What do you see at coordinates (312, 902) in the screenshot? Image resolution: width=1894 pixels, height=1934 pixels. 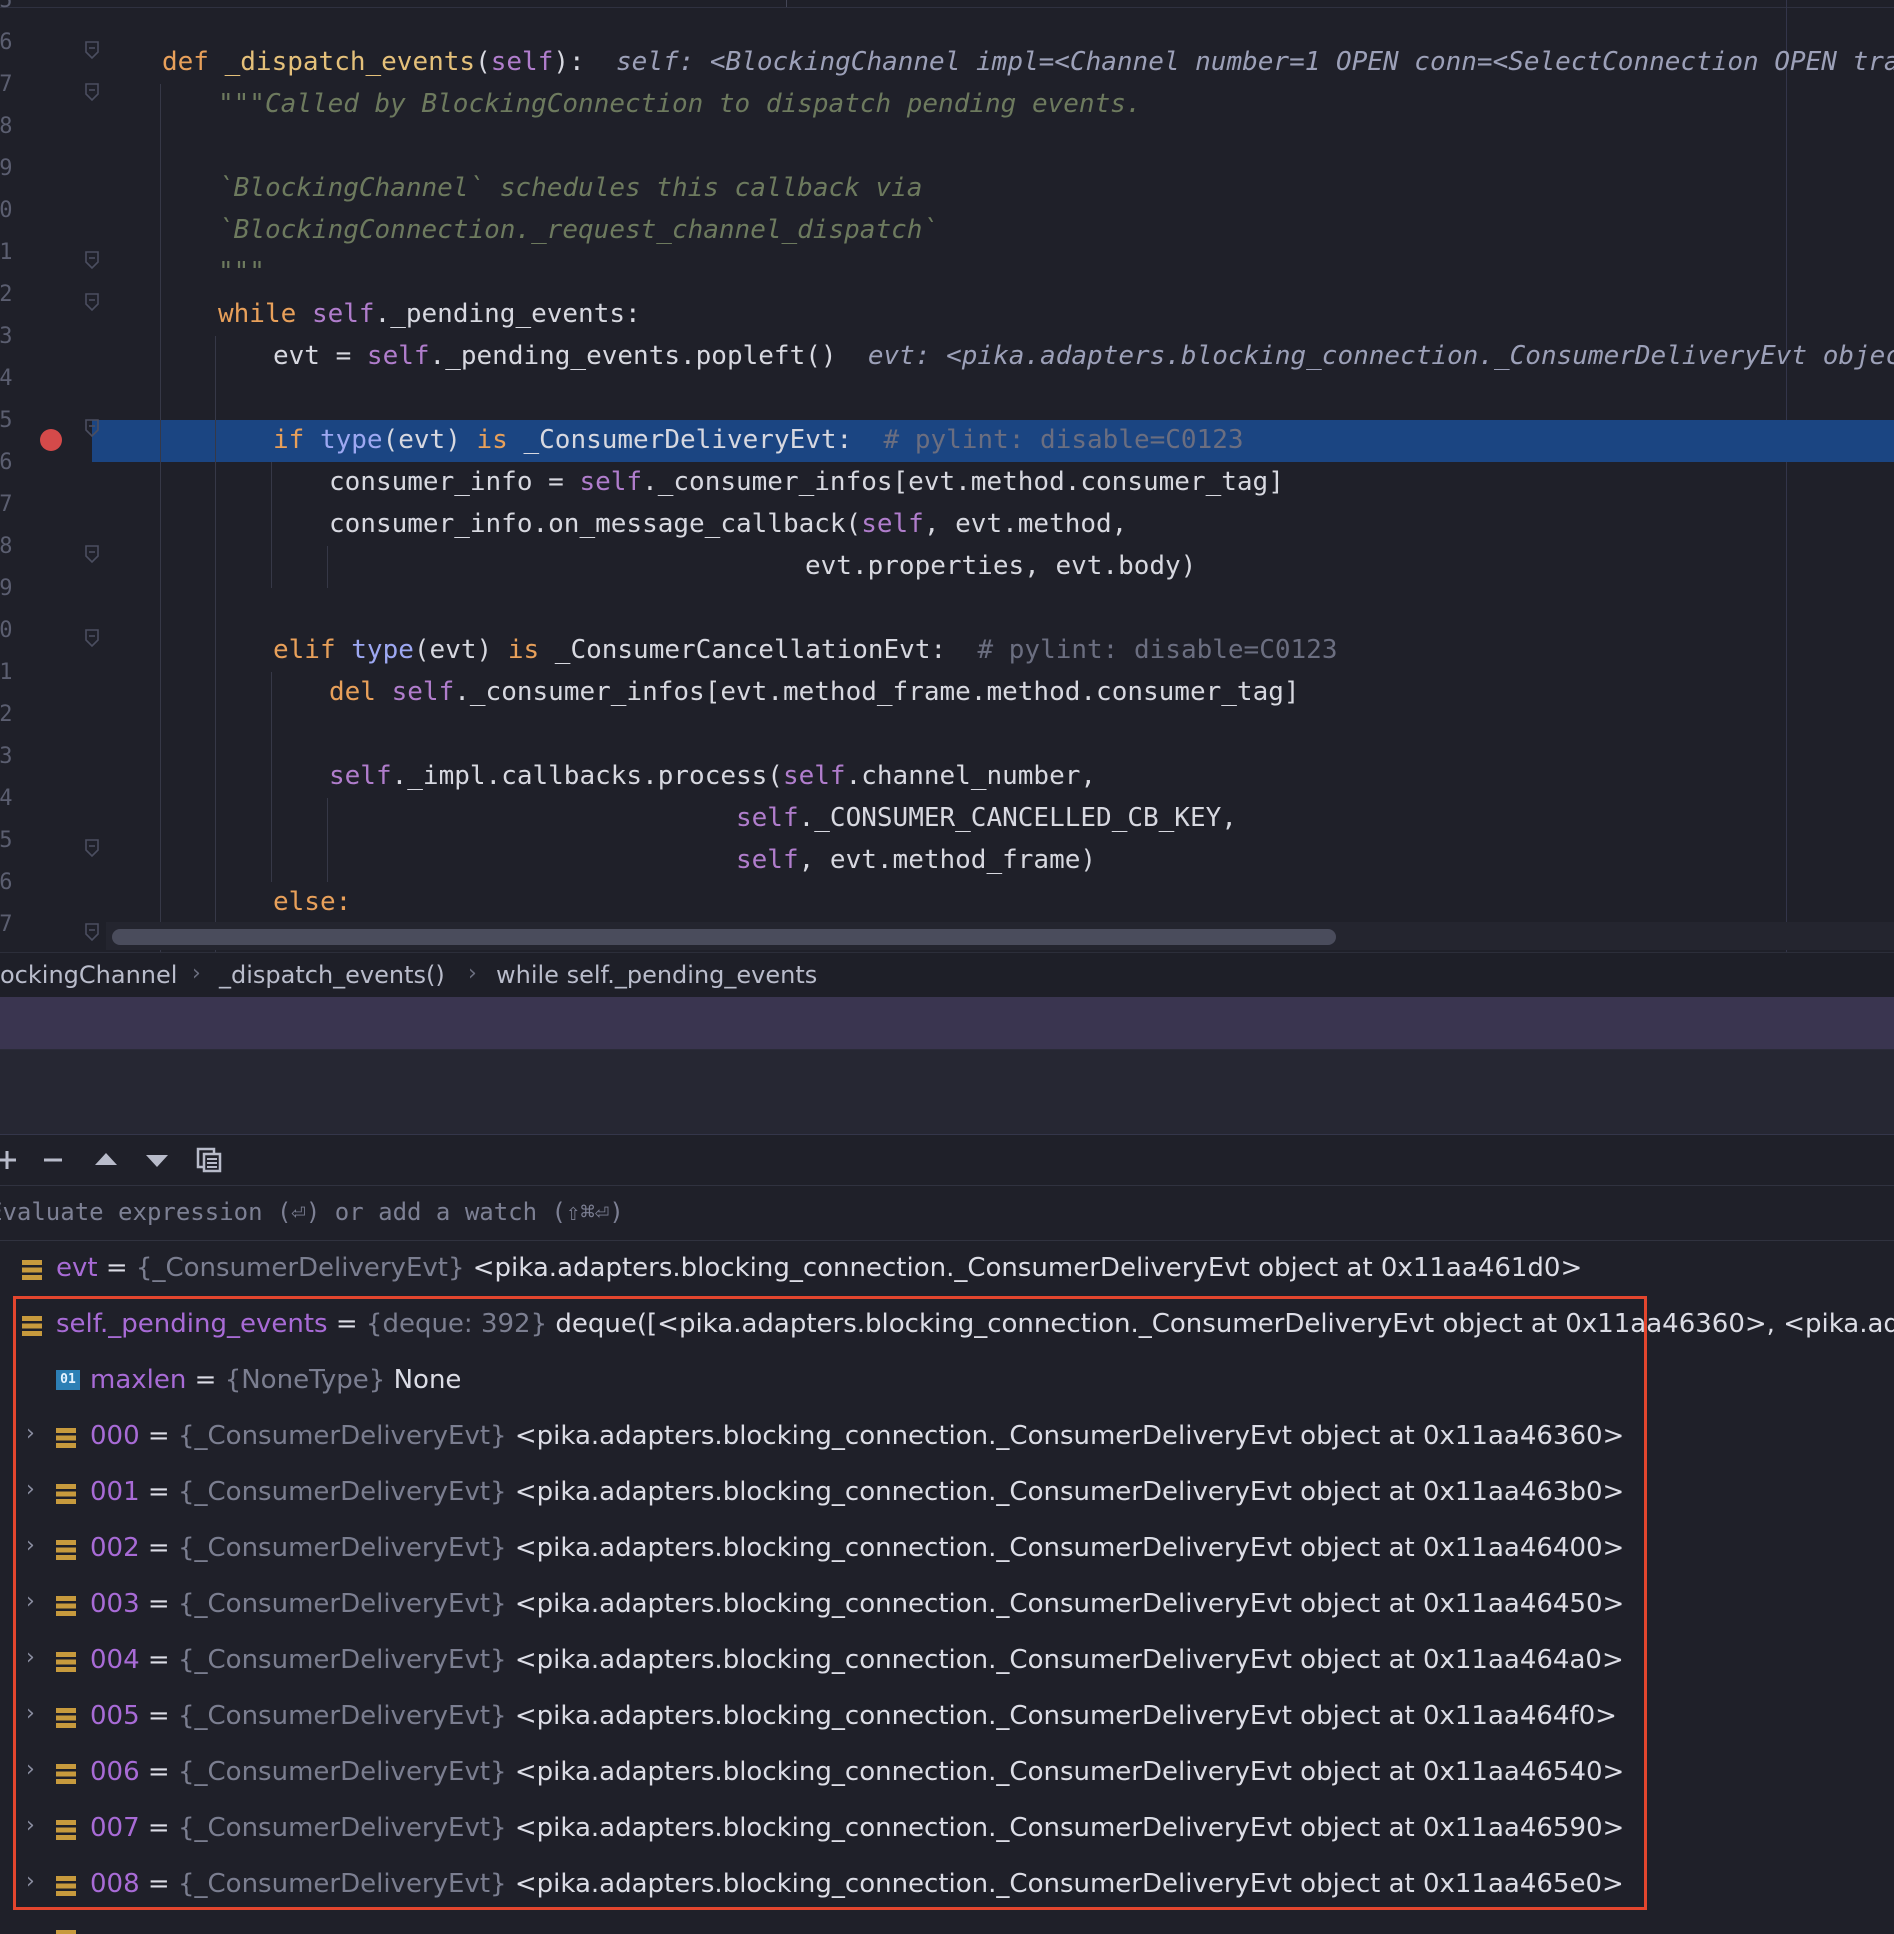 I see `code-line-else: else:` at bounding box center [312, 902].